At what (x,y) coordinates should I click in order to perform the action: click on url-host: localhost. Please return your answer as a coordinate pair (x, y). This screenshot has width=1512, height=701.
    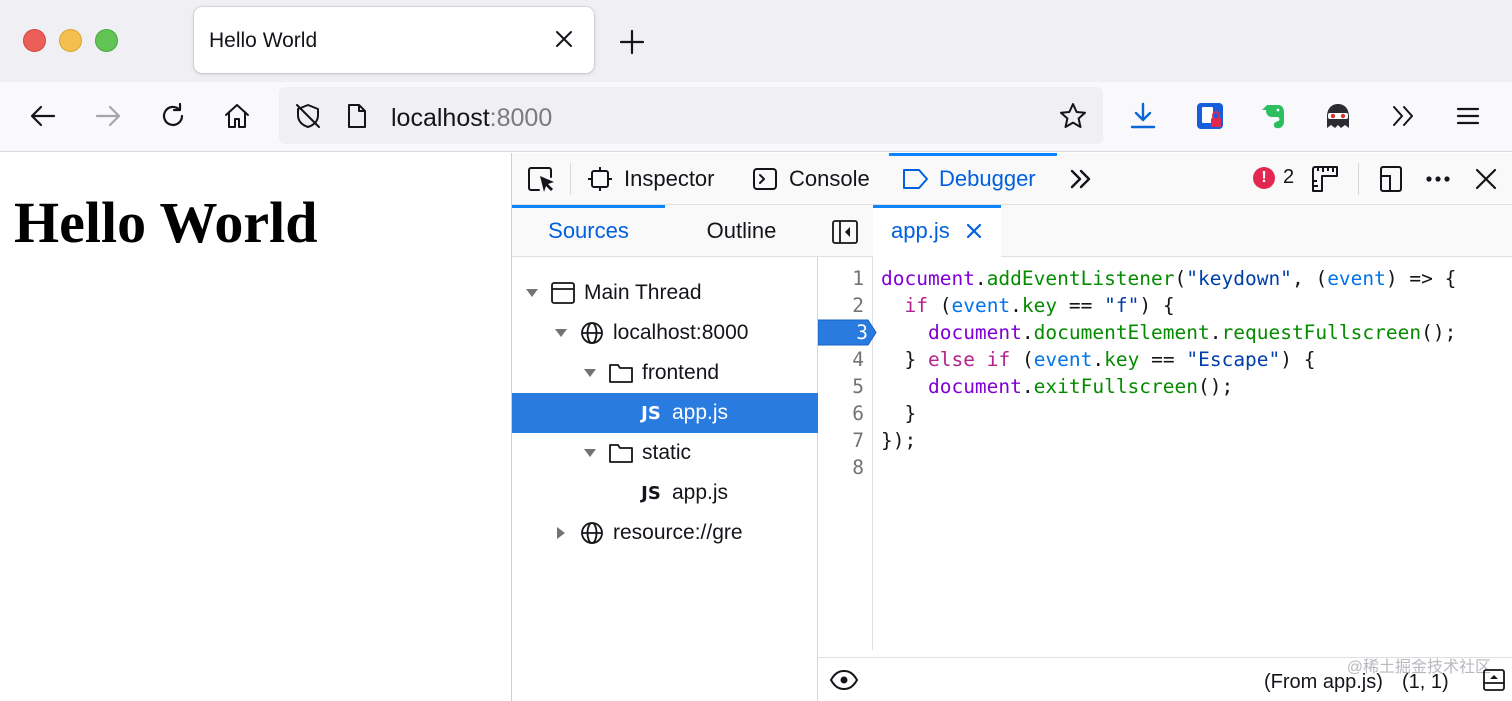
    Looking at the image, I should click on (440, 118).